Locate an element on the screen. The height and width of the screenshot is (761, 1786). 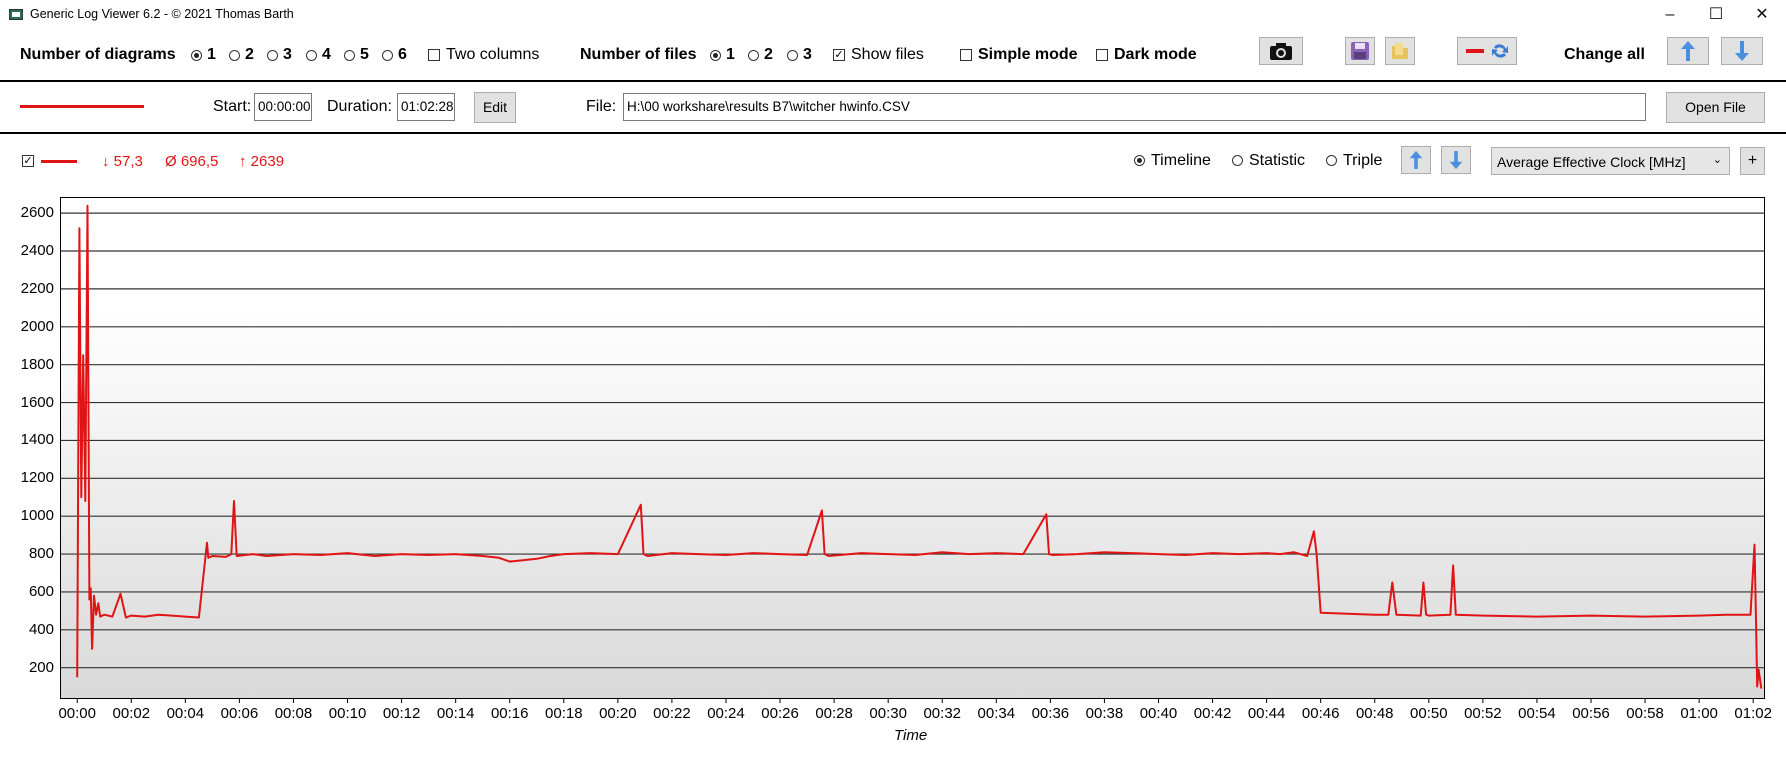
diagrams-option-1: 1 is located at coordinates (211, 54).